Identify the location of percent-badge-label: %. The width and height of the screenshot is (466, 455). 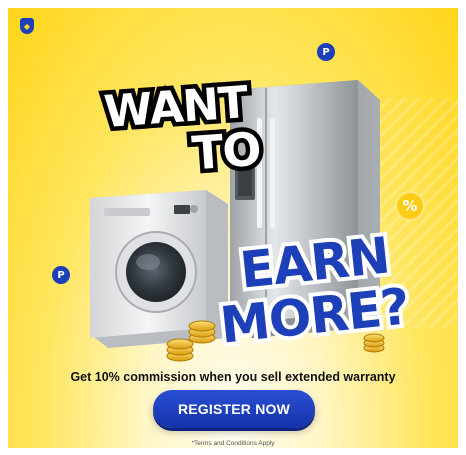
(410, 206).